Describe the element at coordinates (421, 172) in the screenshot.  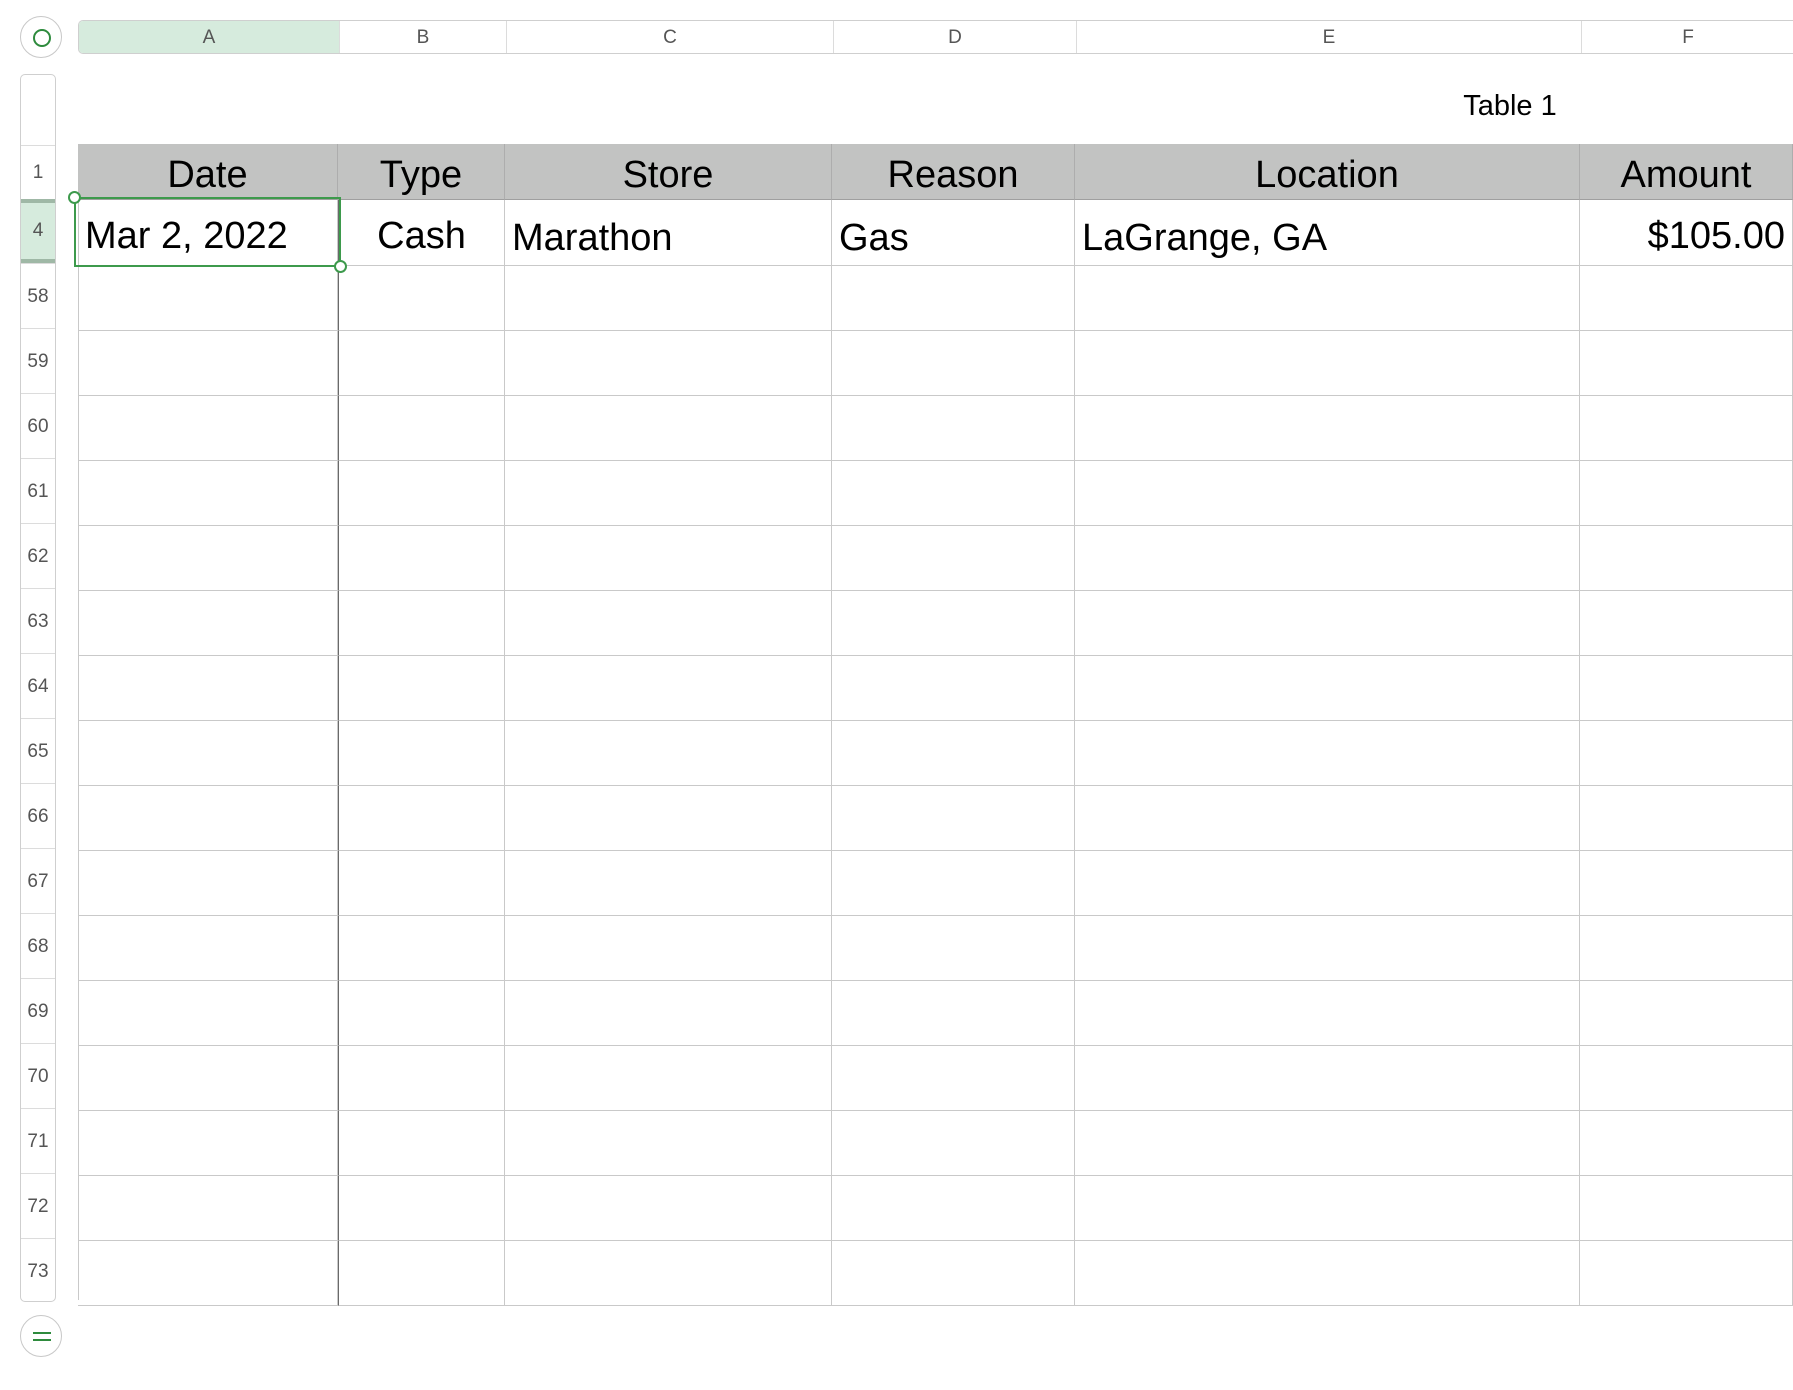
I see `header-cell-type: Type` at that location.